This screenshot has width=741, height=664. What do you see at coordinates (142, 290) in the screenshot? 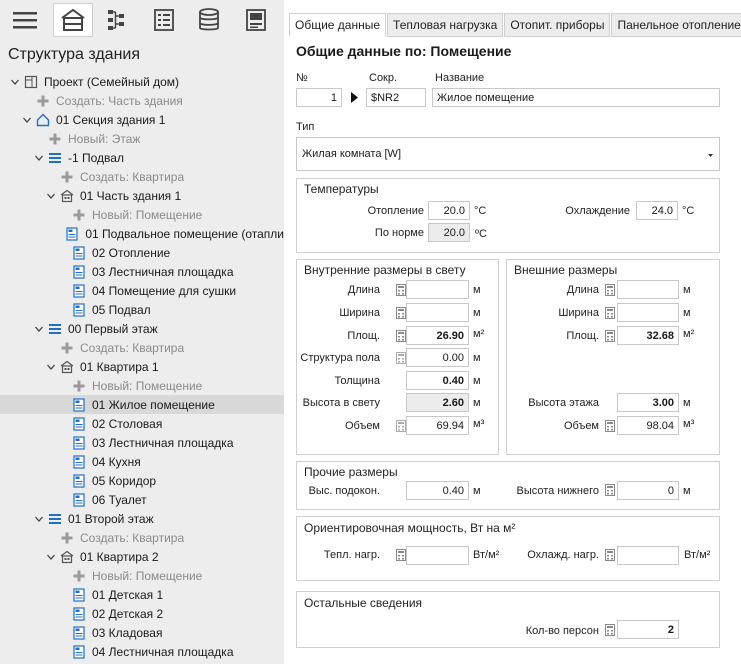
I see `tree-item: 04 Помещение для сушки` at bounding box center [142, 290].